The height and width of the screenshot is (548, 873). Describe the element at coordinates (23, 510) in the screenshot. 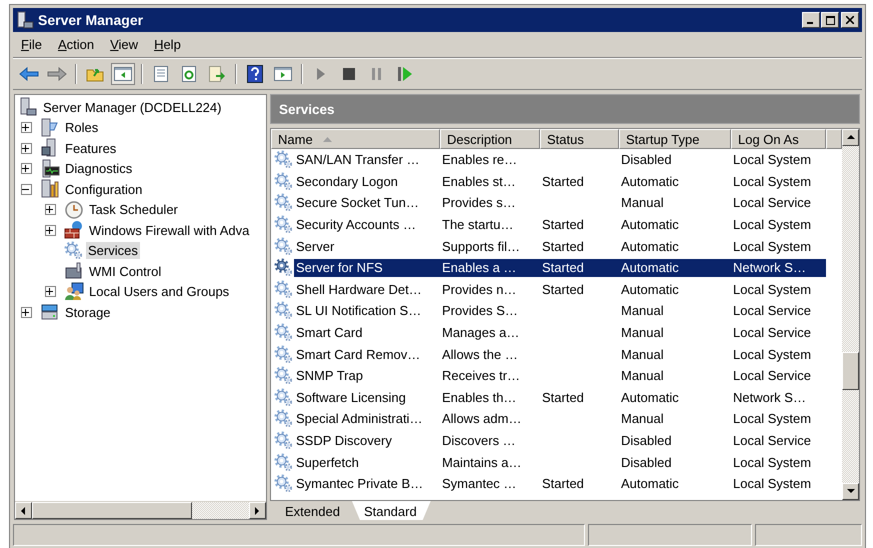

I see `scroll-left-button` at that location.